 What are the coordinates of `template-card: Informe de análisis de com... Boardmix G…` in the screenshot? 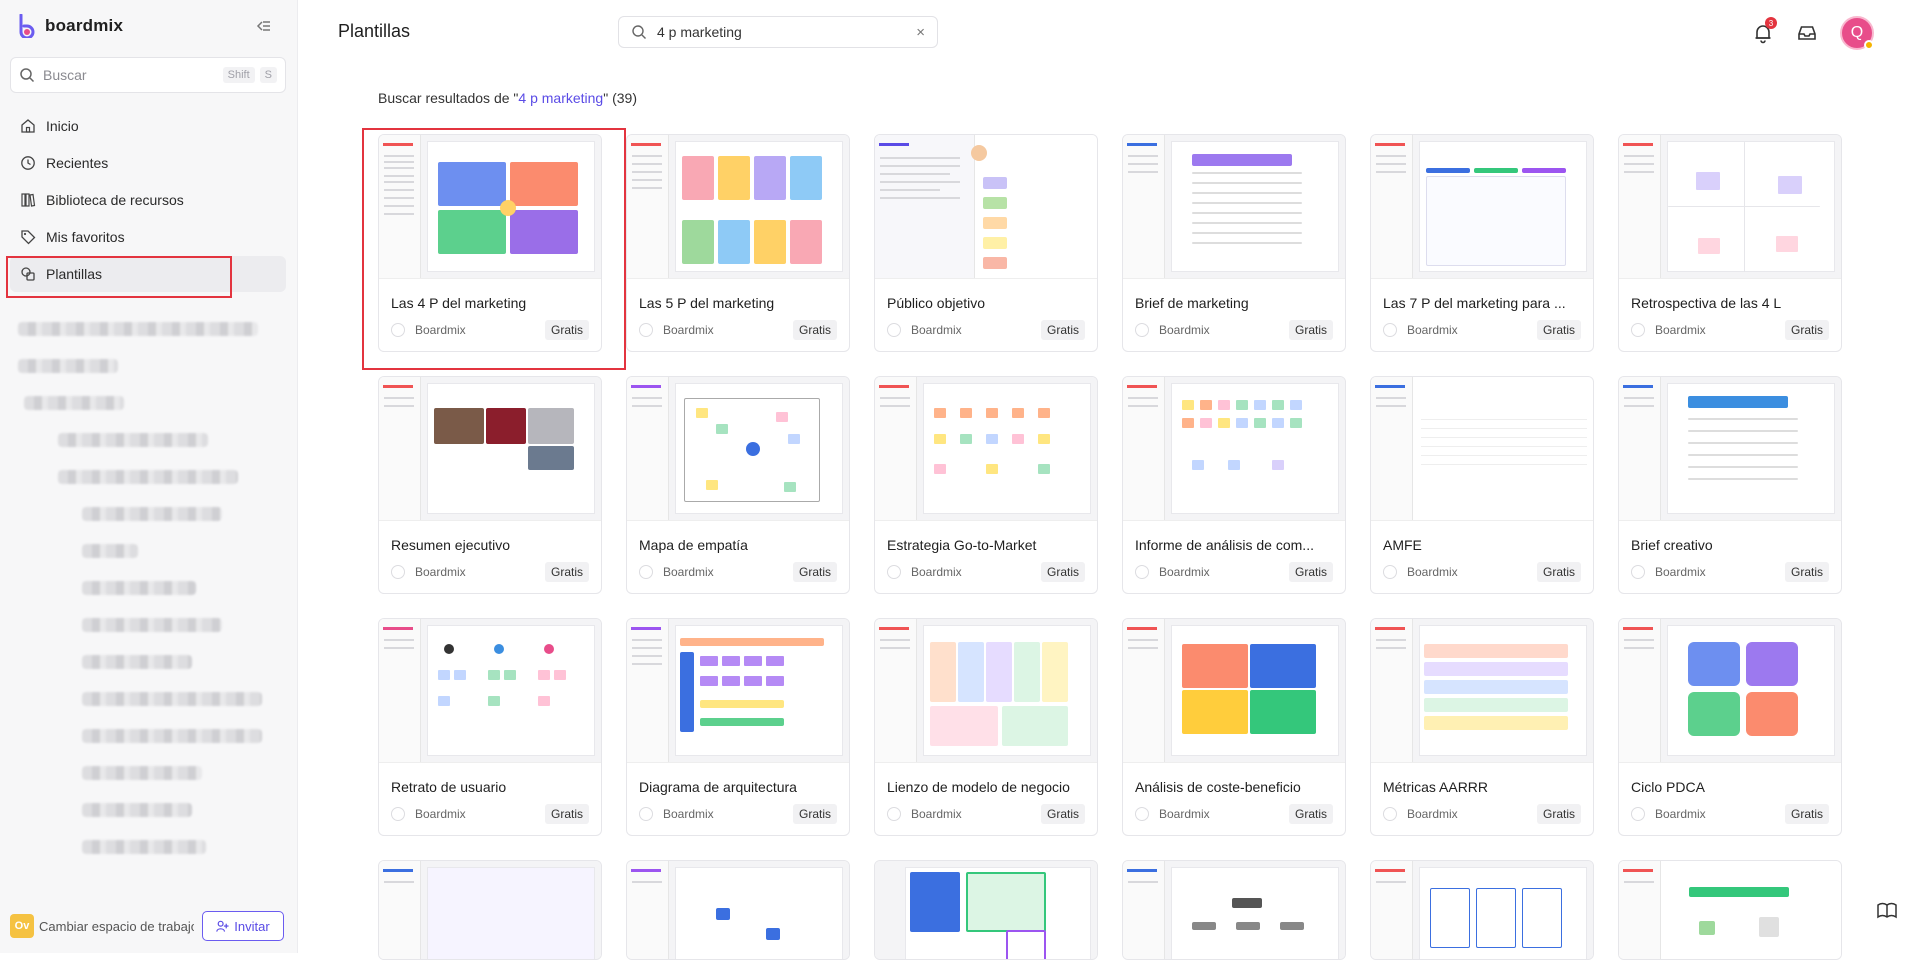 It's located at (1234, 485).